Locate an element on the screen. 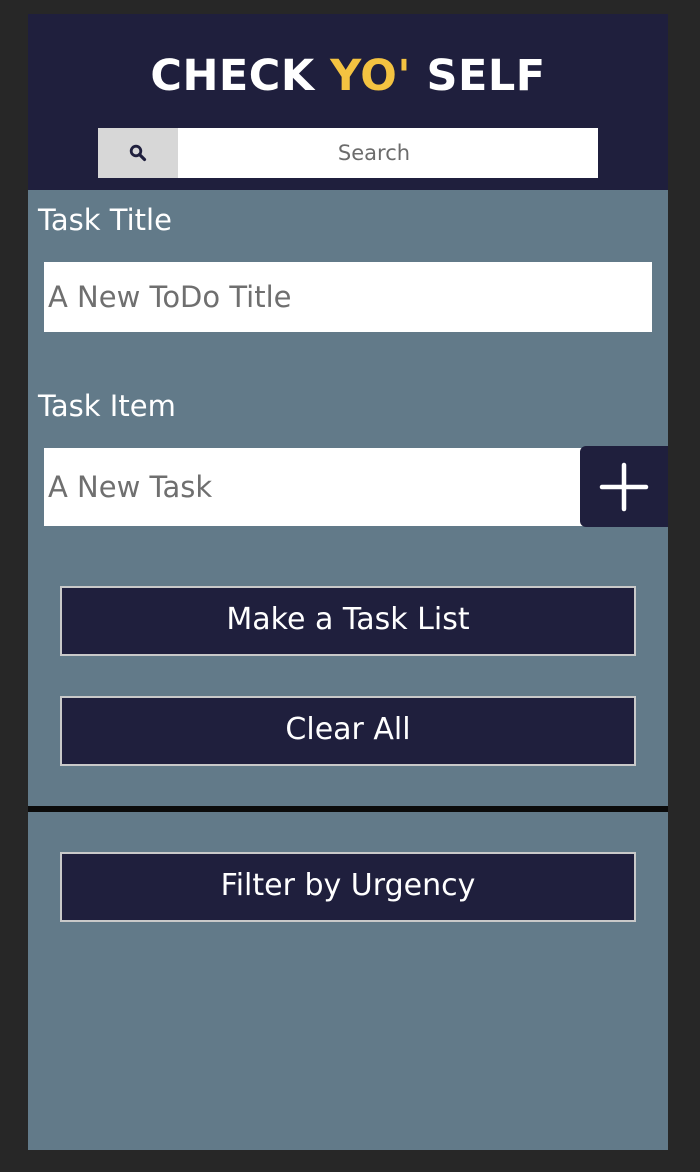 This screenshot has height=1172, width=700. search-button is located at coordinates (138, 153).